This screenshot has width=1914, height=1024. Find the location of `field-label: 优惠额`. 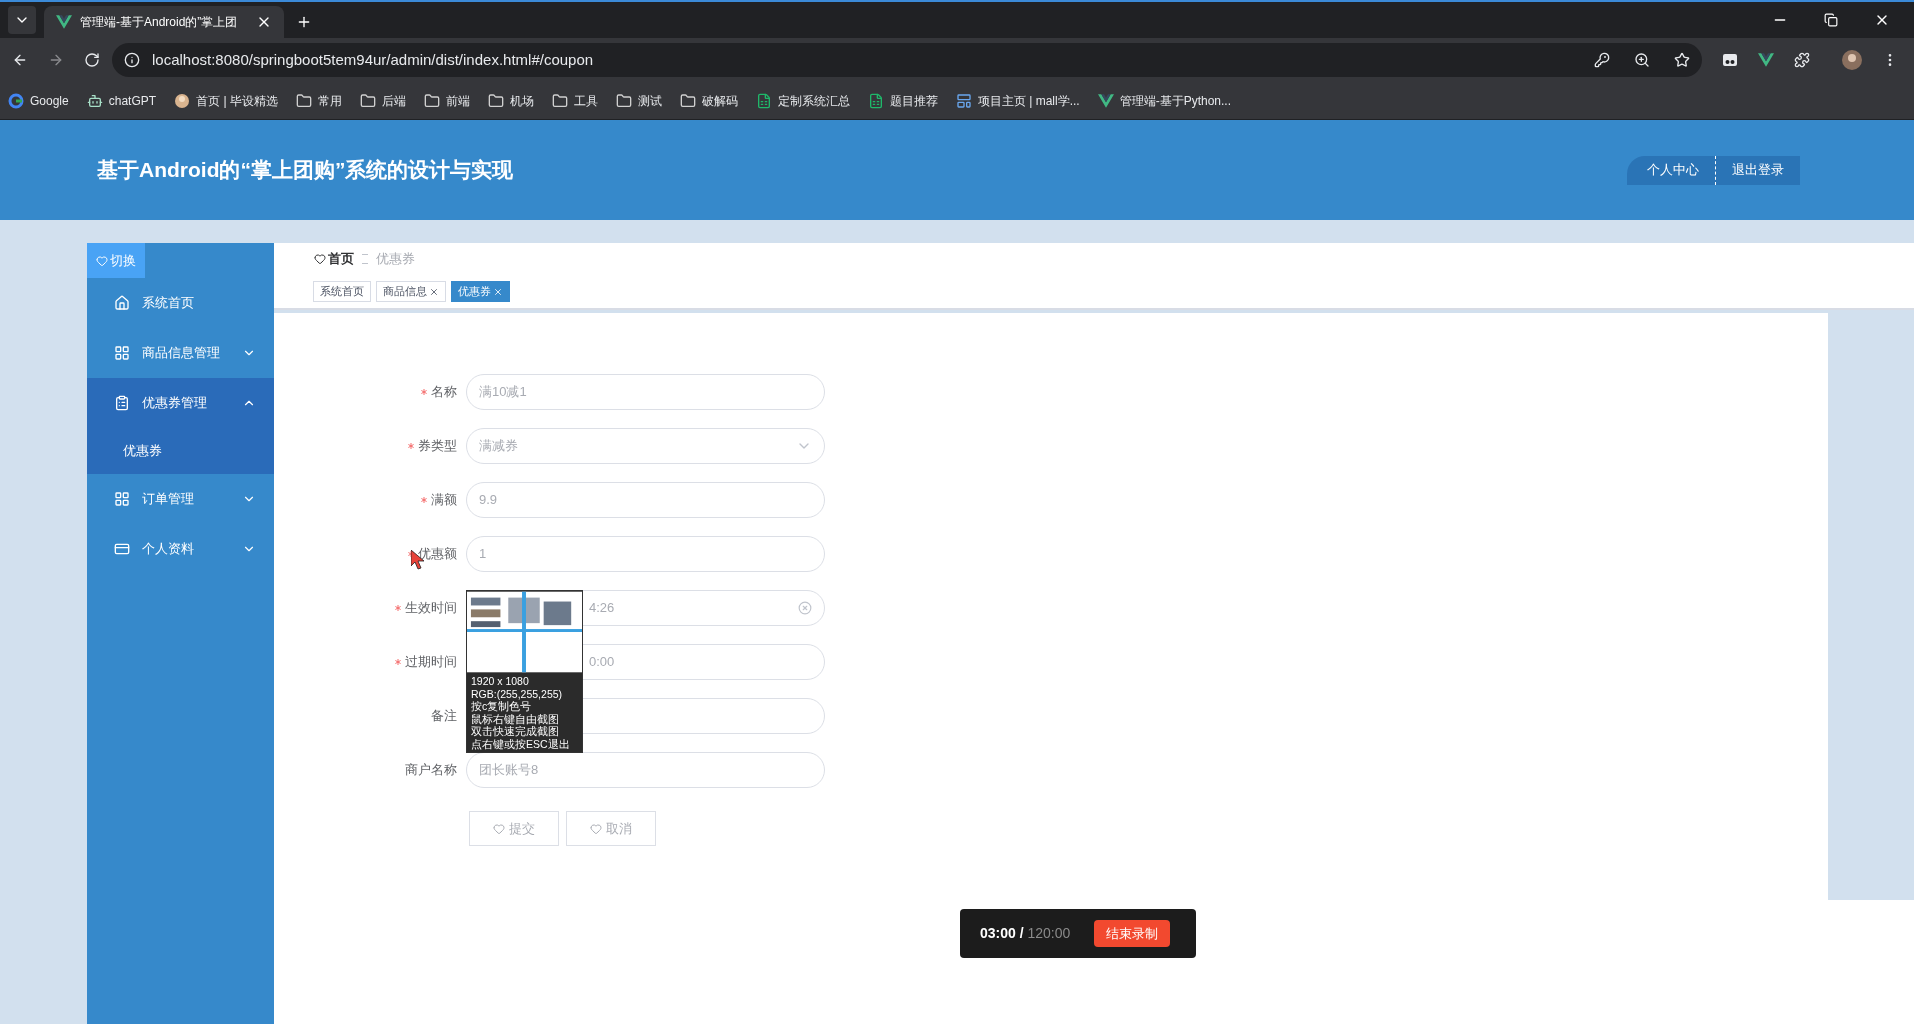

field-label: 优惠额 is located at coordinates (437, 554).